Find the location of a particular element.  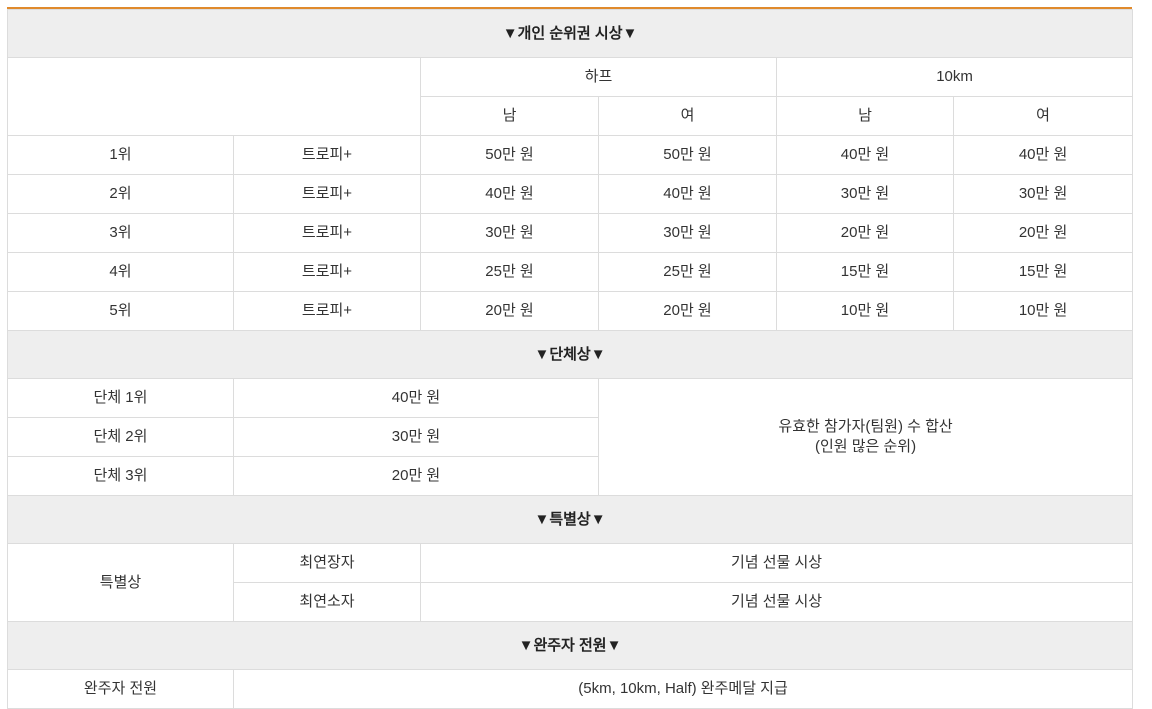

special-name-cell: 최연소자 is located at coordinates (327, 602).